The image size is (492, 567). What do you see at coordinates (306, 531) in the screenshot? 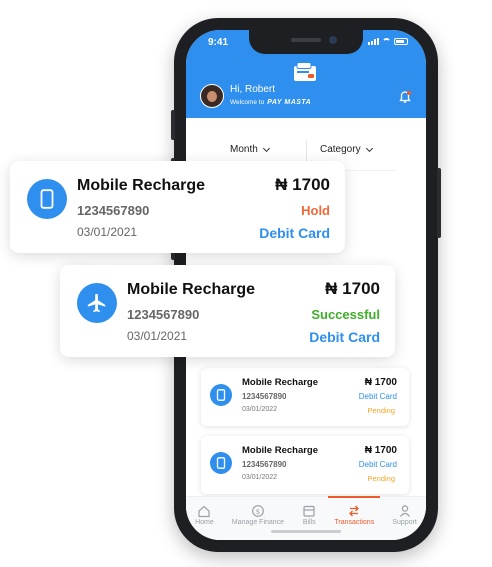
I see `home-indicator` at bounding box center [306, 531].